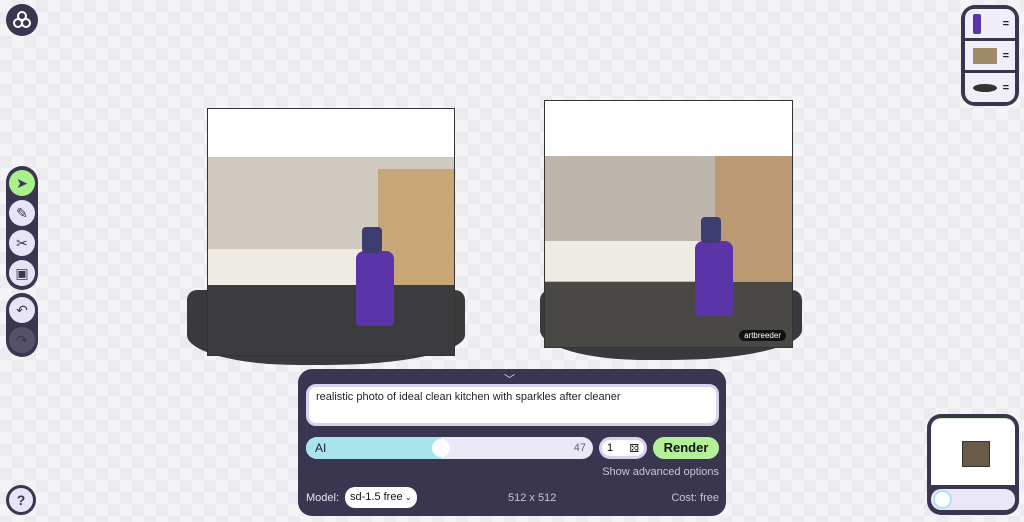 Image resolution: width=1024 pixels, height=522 pixels. I want to click on undo-button: ↶, so click(22, 310).